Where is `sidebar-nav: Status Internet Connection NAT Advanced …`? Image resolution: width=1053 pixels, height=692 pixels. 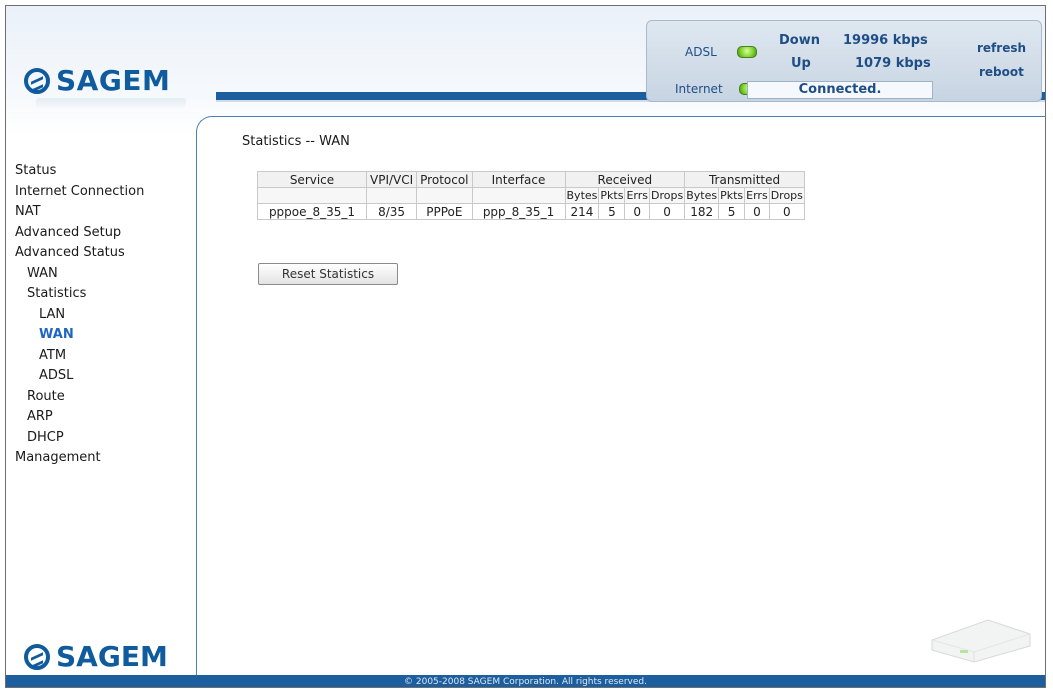 sidebar-nav: Status Internet Connection NAT Advanced … is located at coordinates (79, 315).